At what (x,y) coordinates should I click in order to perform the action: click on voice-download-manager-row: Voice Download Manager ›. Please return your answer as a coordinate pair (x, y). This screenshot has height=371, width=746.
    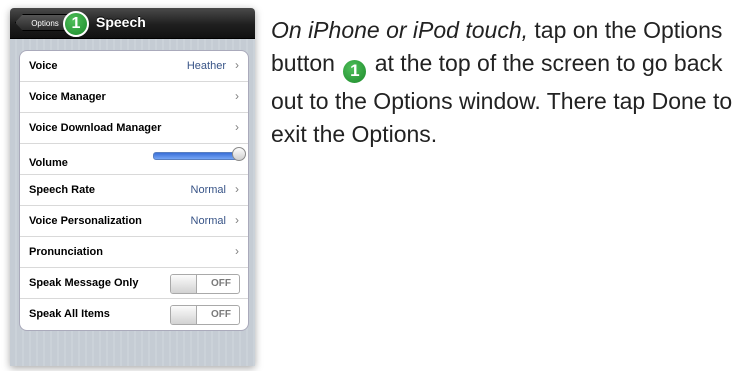
    Looking at the image, I should click on (134, 128).